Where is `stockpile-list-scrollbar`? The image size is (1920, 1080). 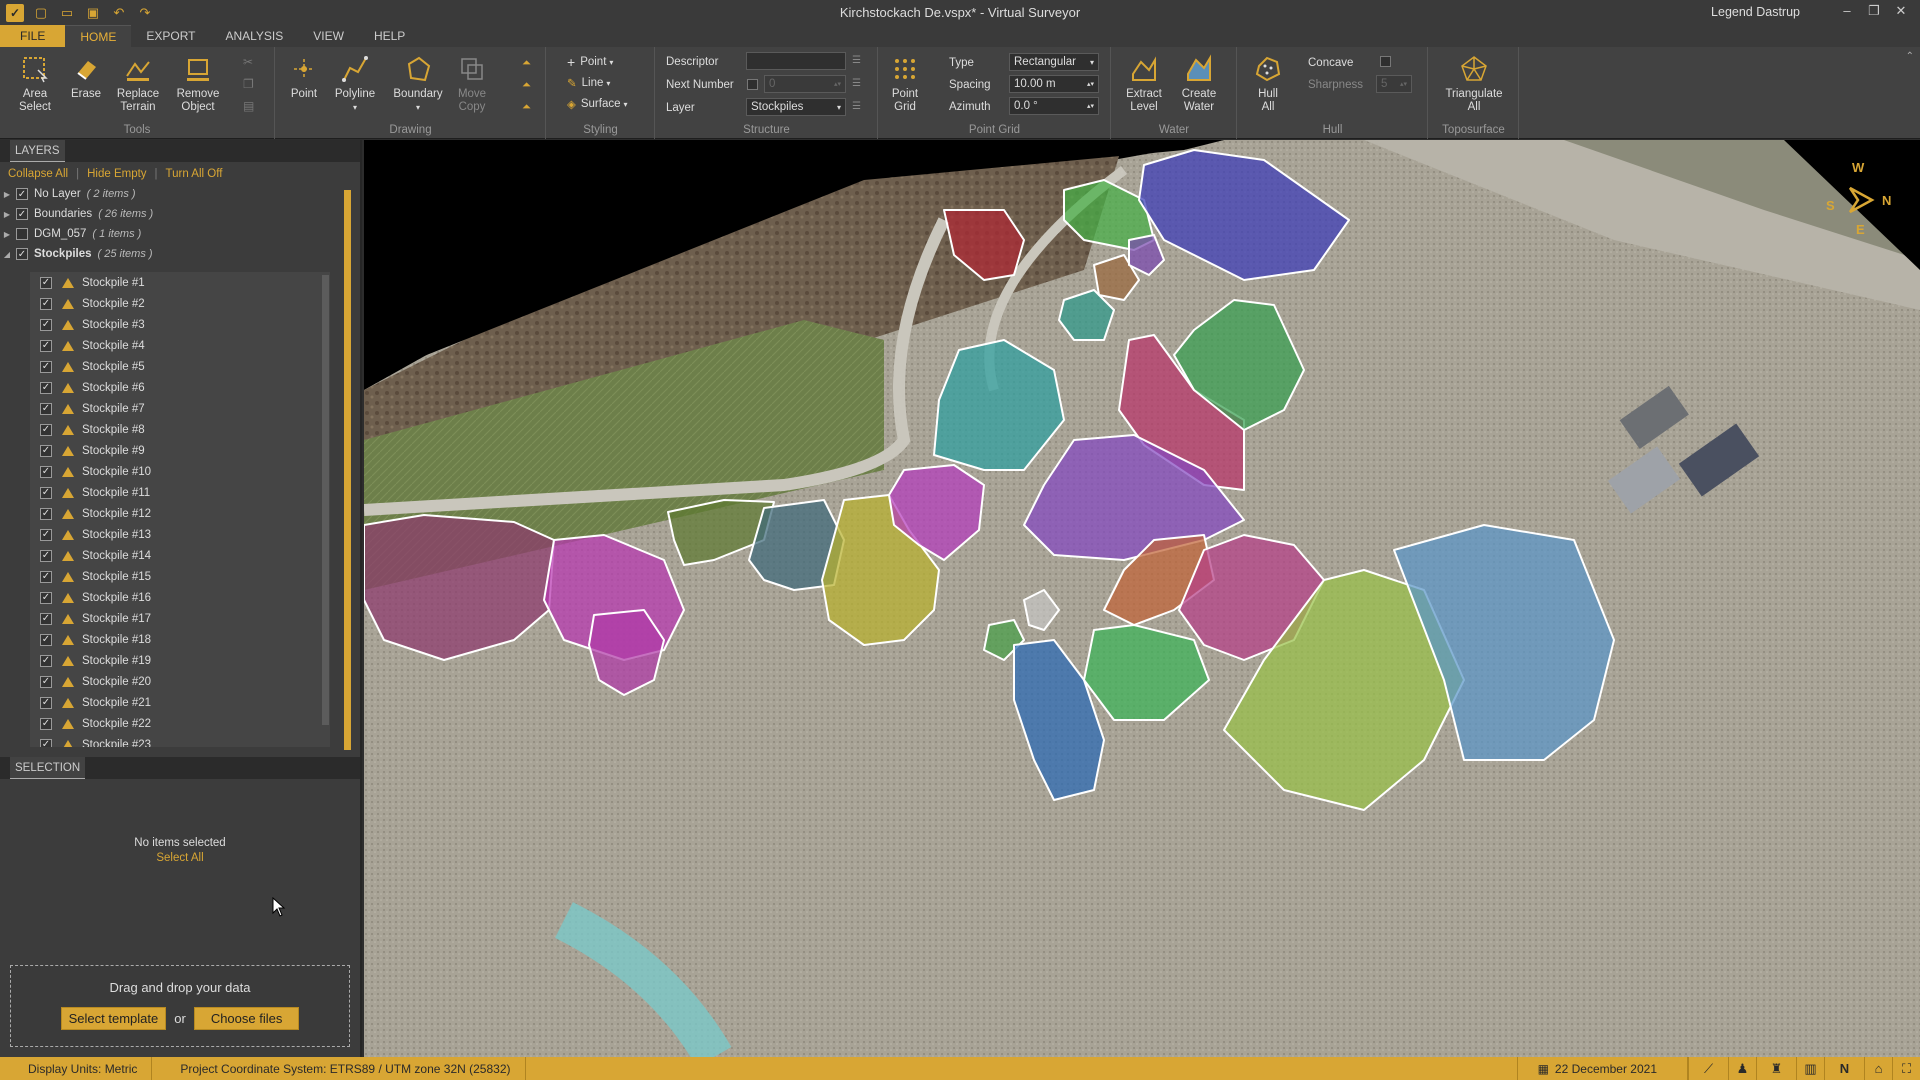 stockpile-list-scrollbar is located at coordinates (325, 500).